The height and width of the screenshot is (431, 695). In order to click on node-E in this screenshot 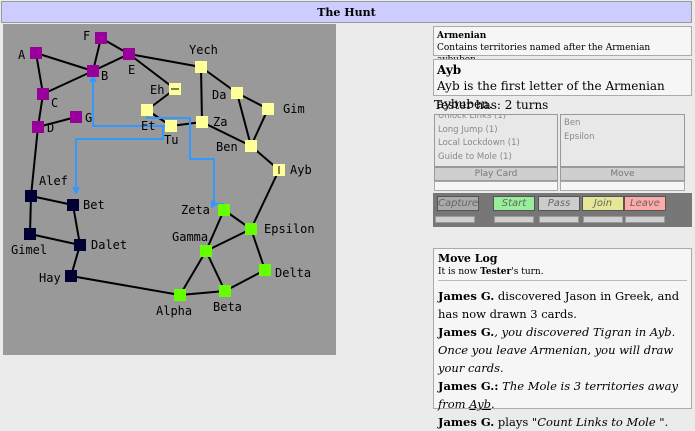, I will do `click(129, 54)`.